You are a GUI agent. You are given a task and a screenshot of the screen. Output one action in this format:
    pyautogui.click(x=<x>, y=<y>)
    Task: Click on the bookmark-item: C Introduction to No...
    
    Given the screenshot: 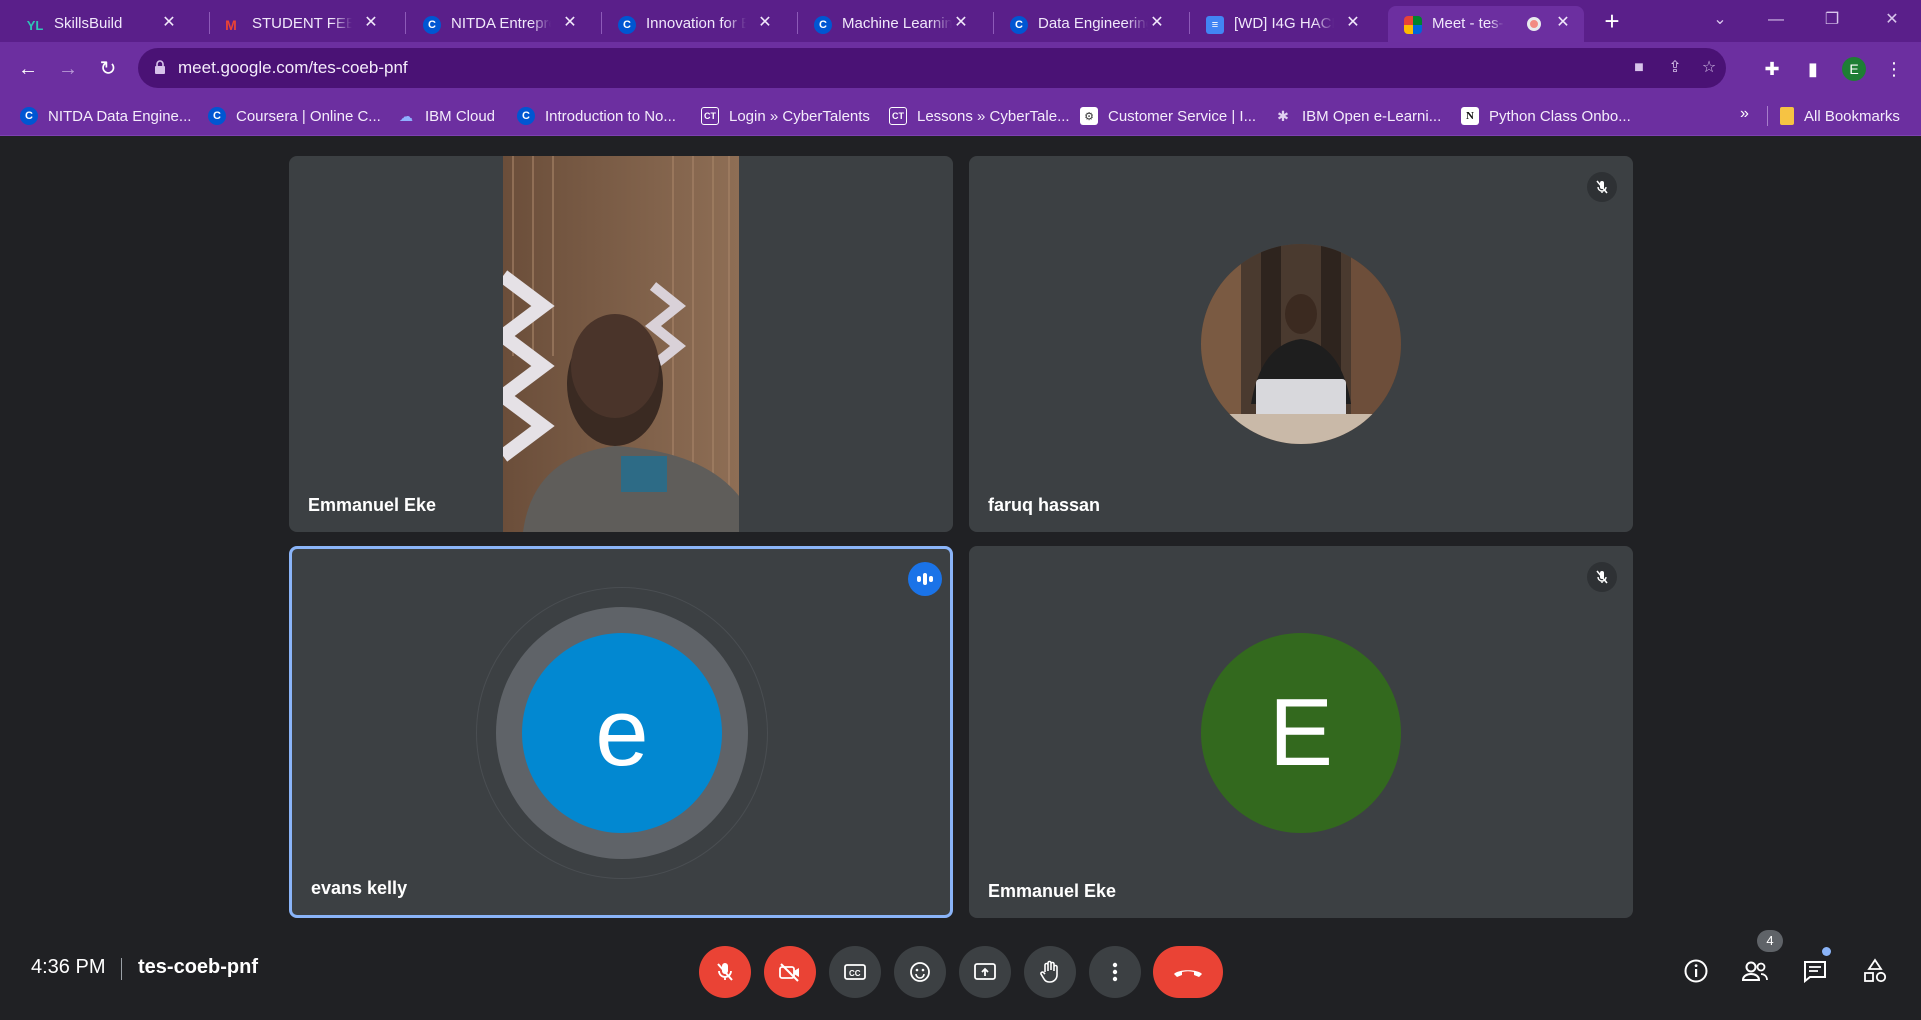 What is the action you would take?
    pyautogui.click(x=596, y=116)
    